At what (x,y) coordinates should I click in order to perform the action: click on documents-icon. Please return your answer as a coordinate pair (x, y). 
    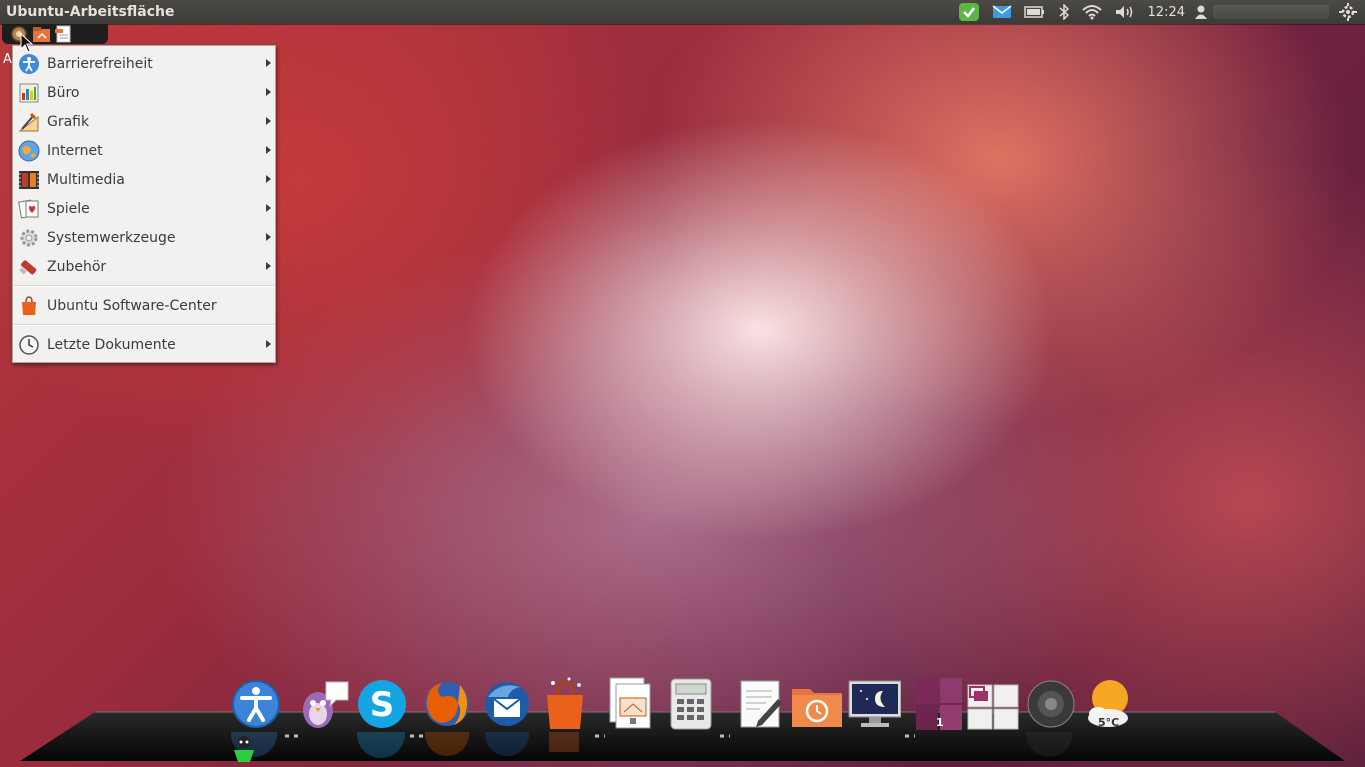
    Looking at the image, I should click on (63, 34).